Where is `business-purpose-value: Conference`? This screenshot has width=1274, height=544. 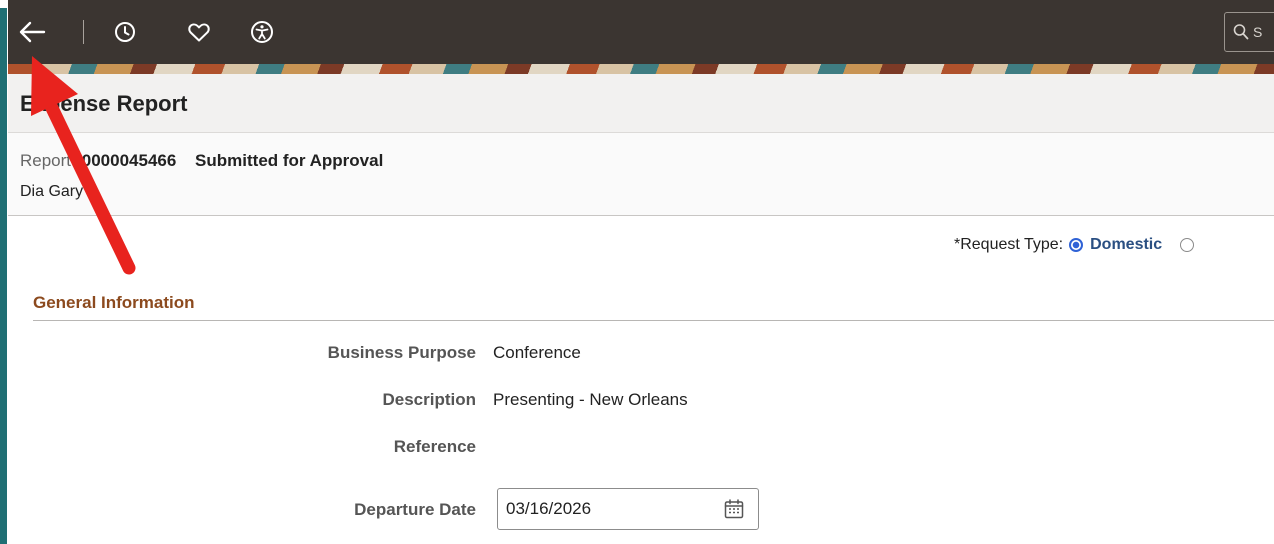
business-purpose-value: Conference is located at coordinates (537, 352).